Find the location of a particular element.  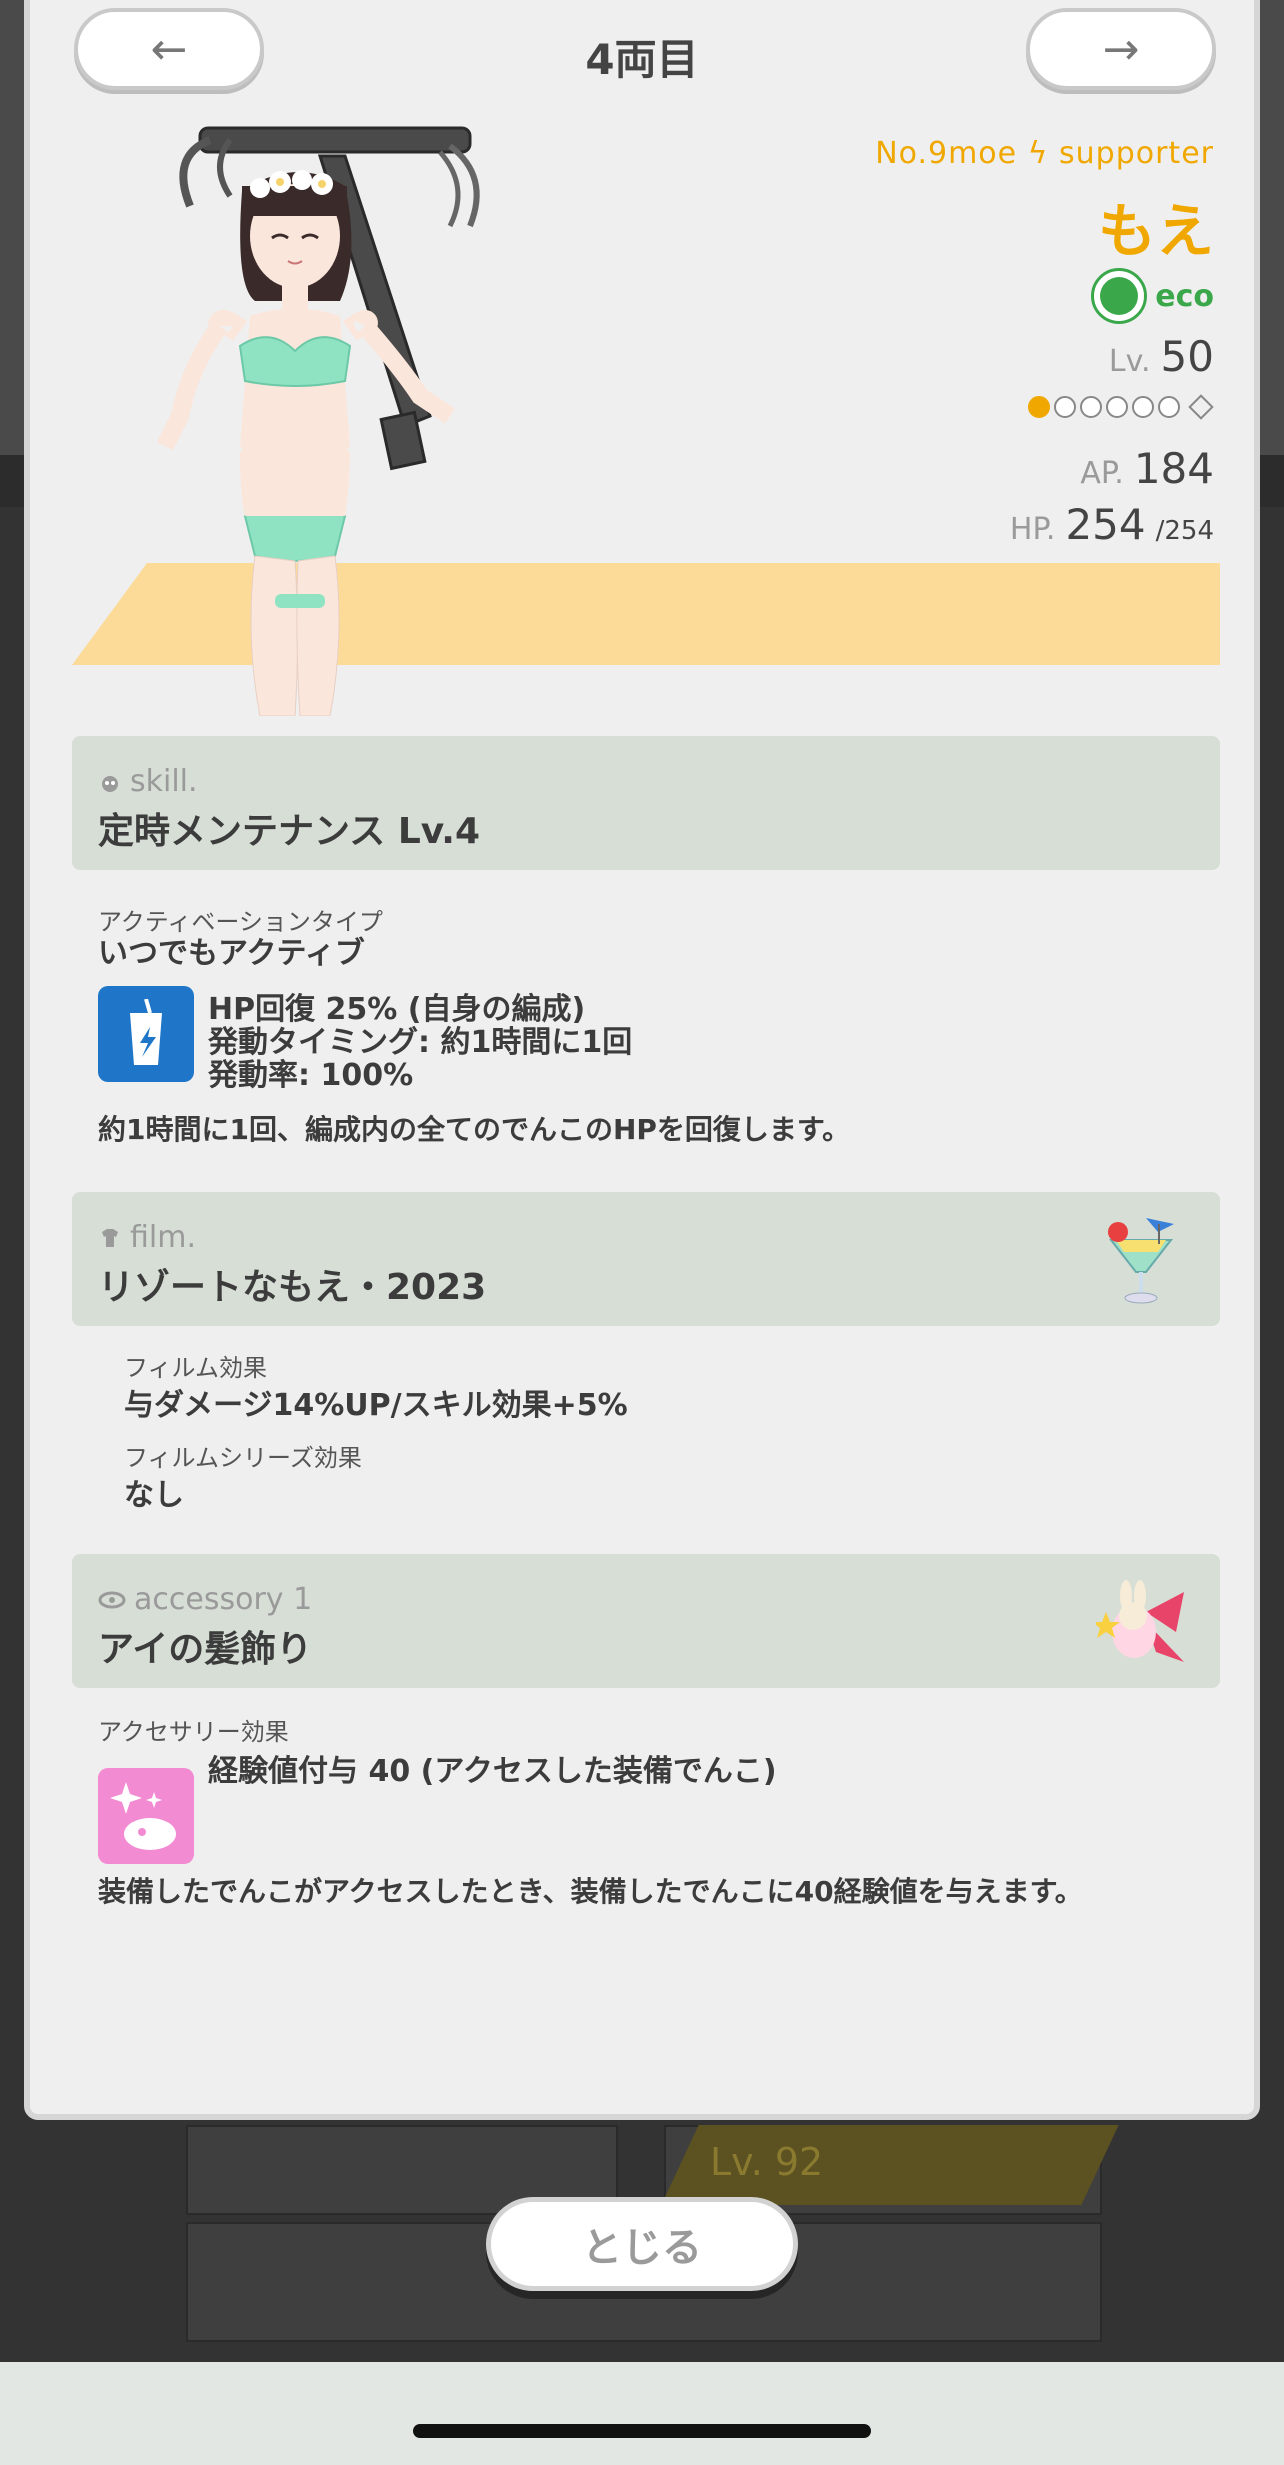

bottom-safe-area is located at coordinates (642, 2413).